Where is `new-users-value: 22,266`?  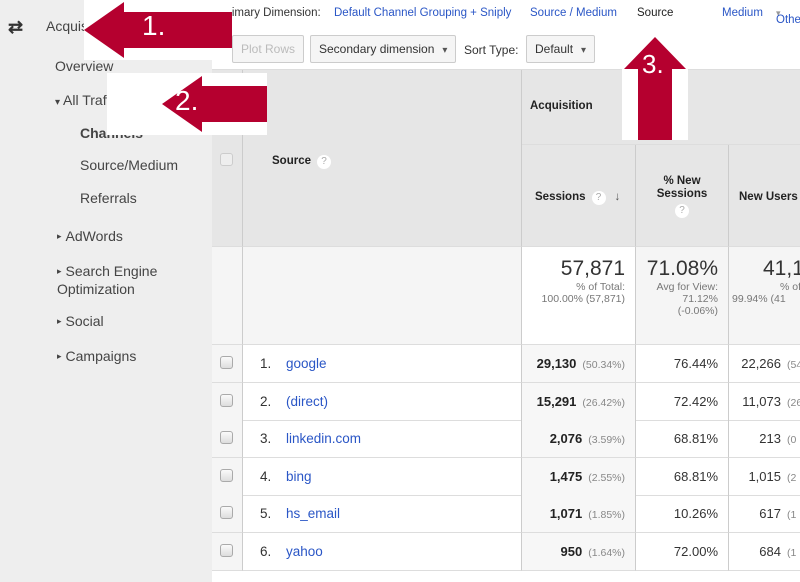 new-users-value: 22,266 is located at coordinates (761, 363).